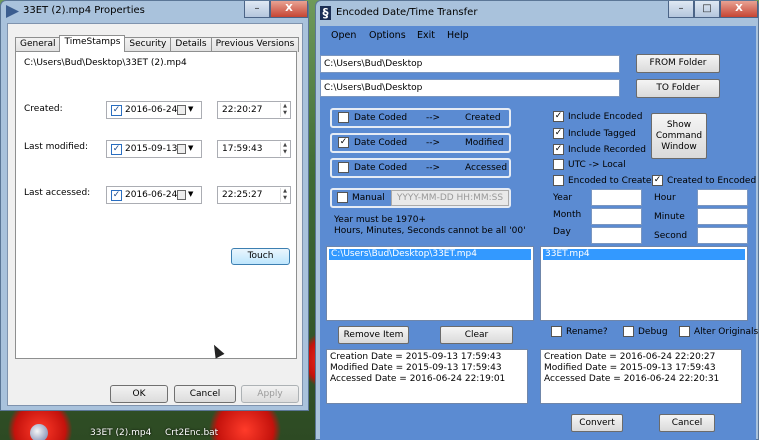  I want to click on accessed-label: Last accessed:, so click(57, 193).